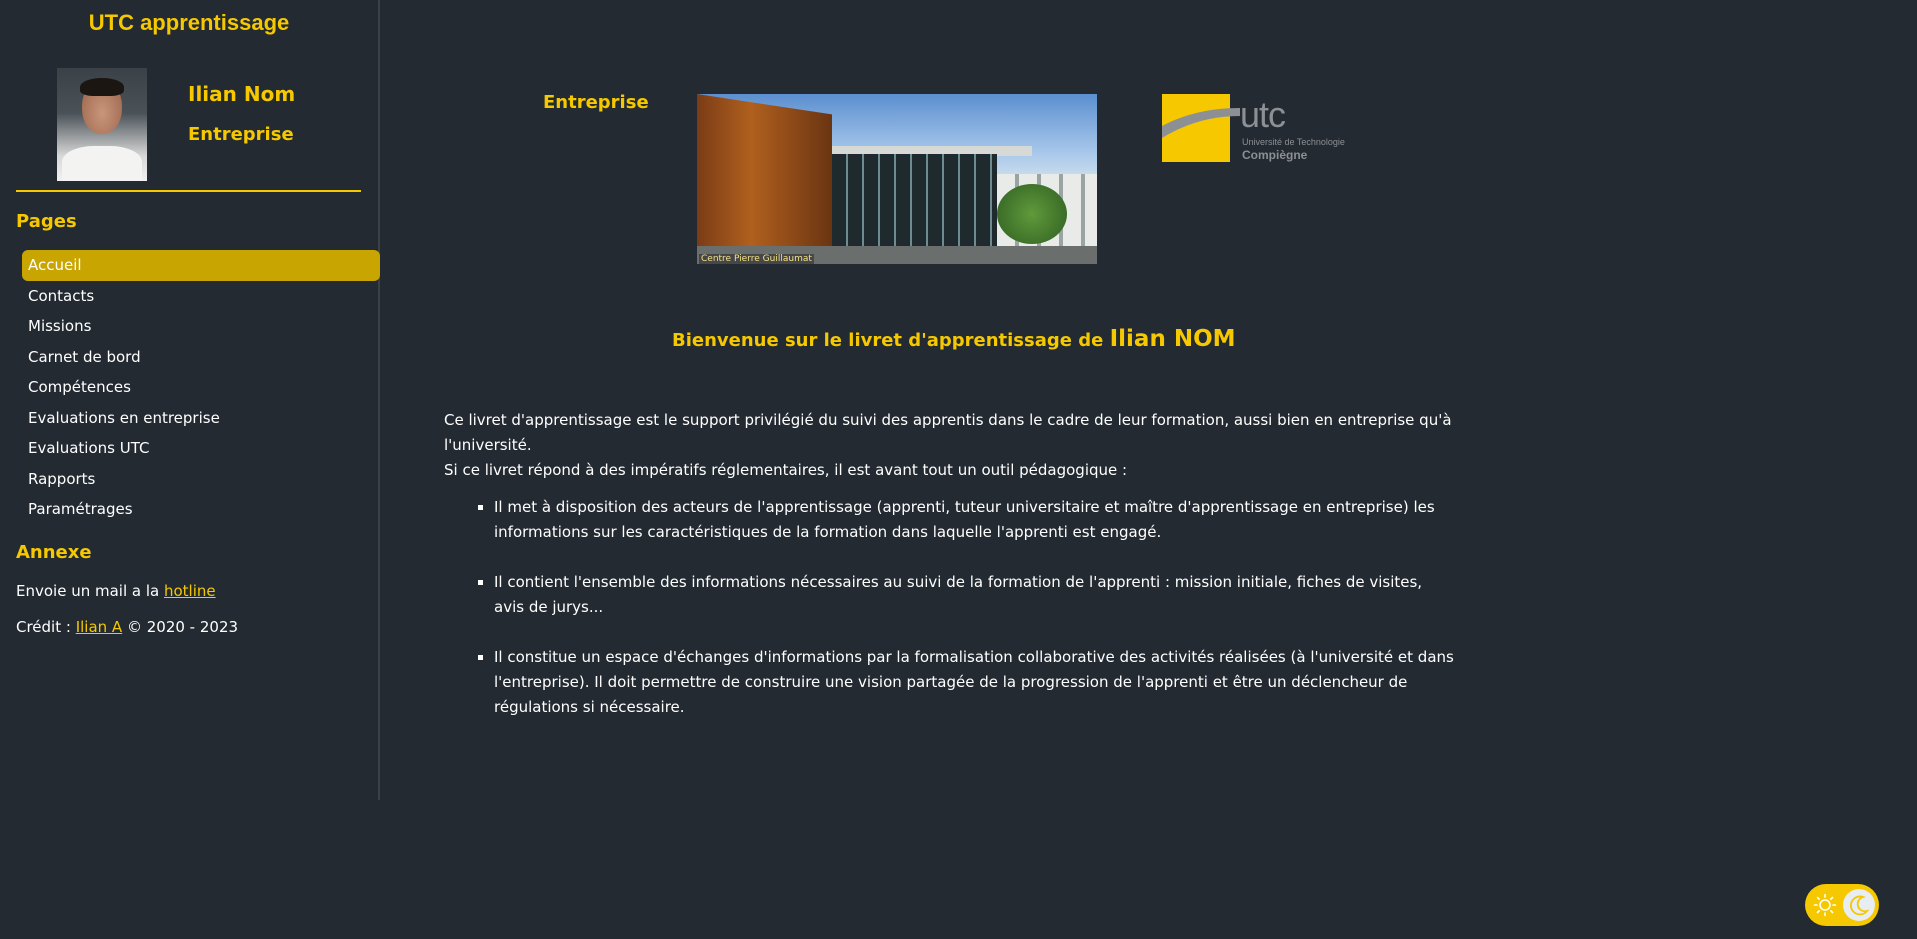 The width and height of the screenshot is (1917, 939). What do you see at coordinates (1825, 905) in the screenshot?
I see `sun-icon` at bounding box center [1825, 905].